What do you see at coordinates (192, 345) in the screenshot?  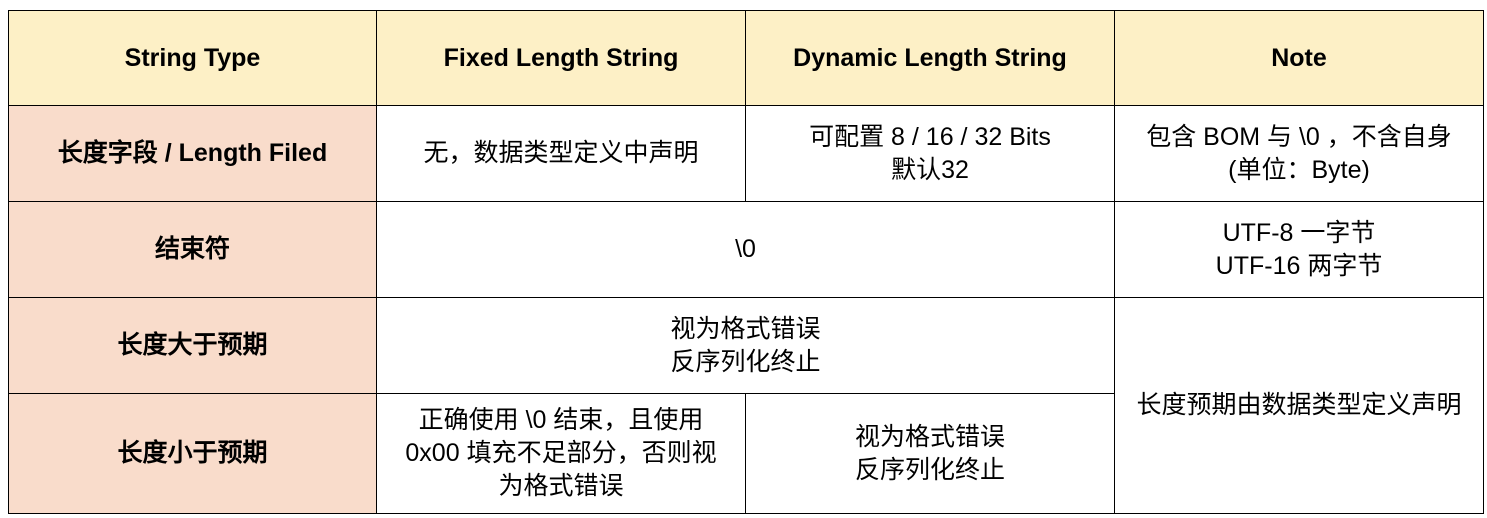 I see `row-label-length-greater: 长度大于预期` at bounding box center [192, 345].